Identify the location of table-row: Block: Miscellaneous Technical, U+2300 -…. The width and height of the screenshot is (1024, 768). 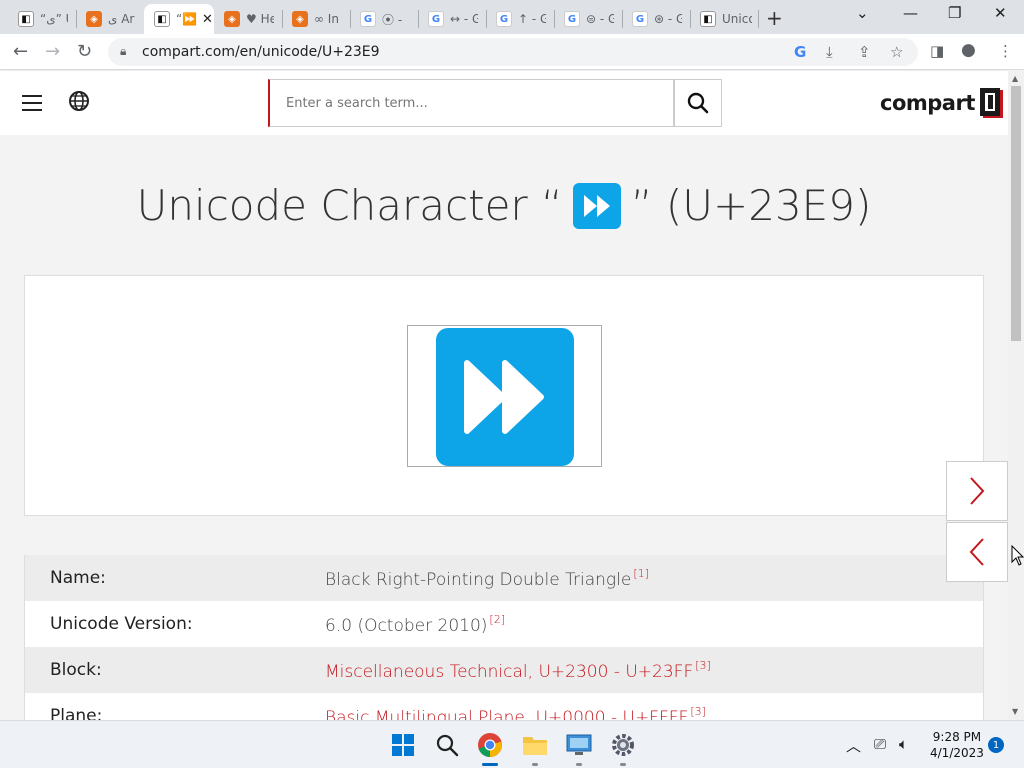
(504, 670).